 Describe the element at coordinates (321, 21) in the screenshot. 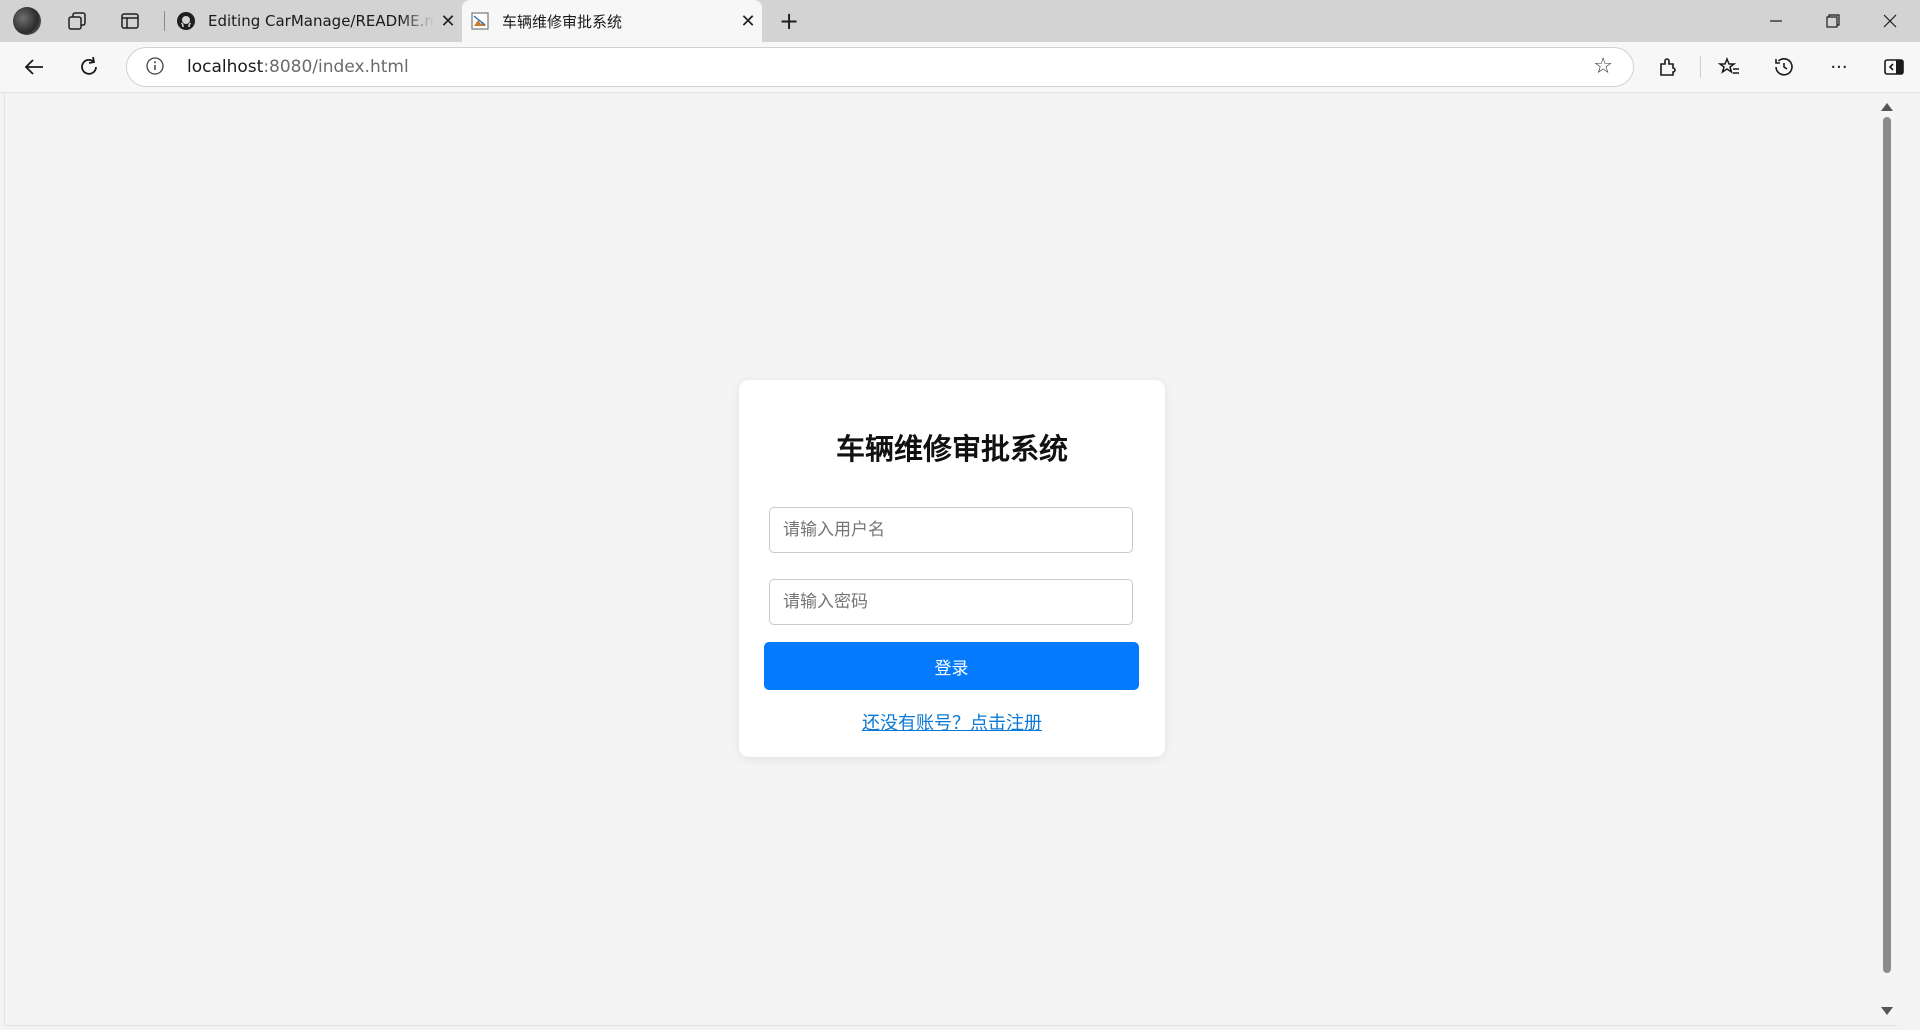

I see `tab-title: Editing CarManage/README.md` at that location.